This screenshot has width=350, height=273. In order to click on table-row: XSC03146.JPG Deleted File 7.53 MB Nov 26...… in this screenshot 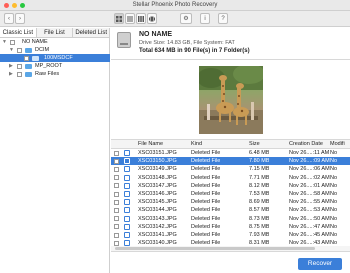, I will do `click(230, 194)`.